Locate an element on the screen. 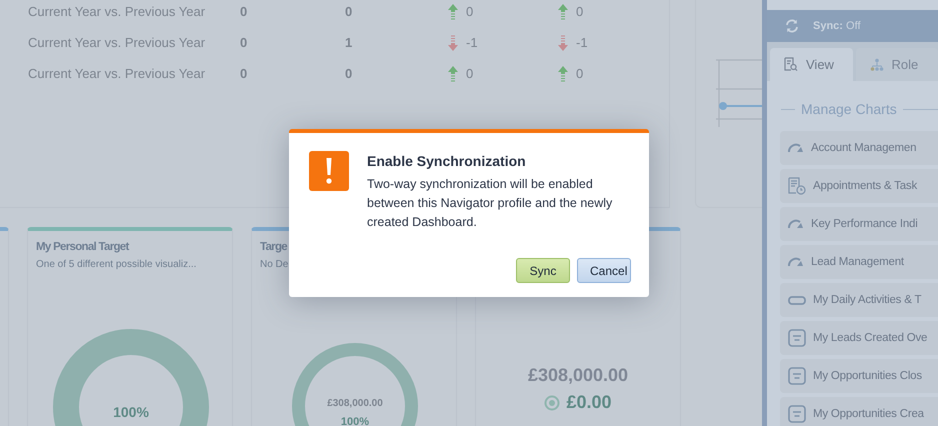 Image resolution: width=938 pixels, height=426 pixels. document-clock-icon is located at coordinates (797, 186).